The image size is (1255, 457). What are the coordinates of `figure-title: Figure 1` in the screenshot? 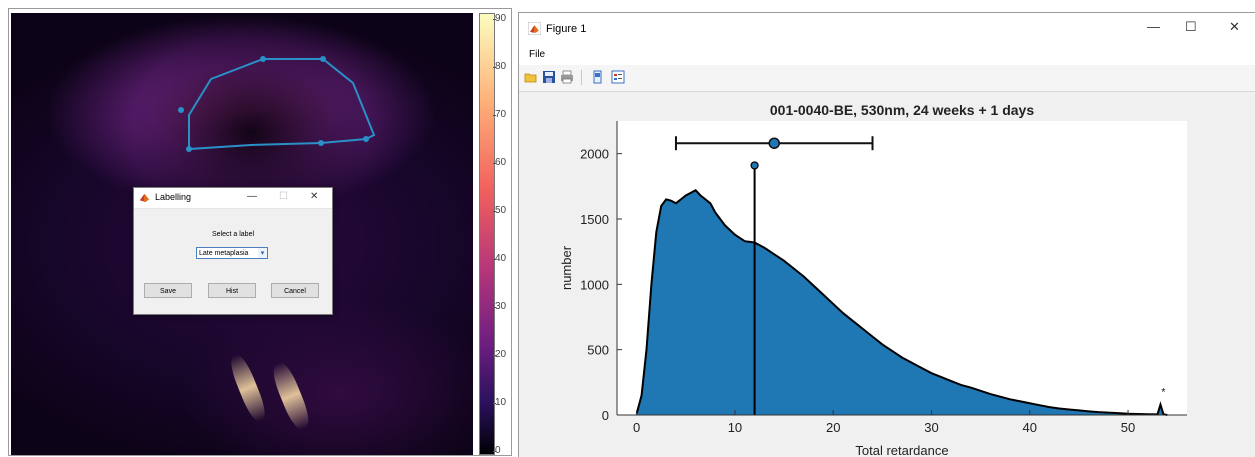 It's located at (566, 29).